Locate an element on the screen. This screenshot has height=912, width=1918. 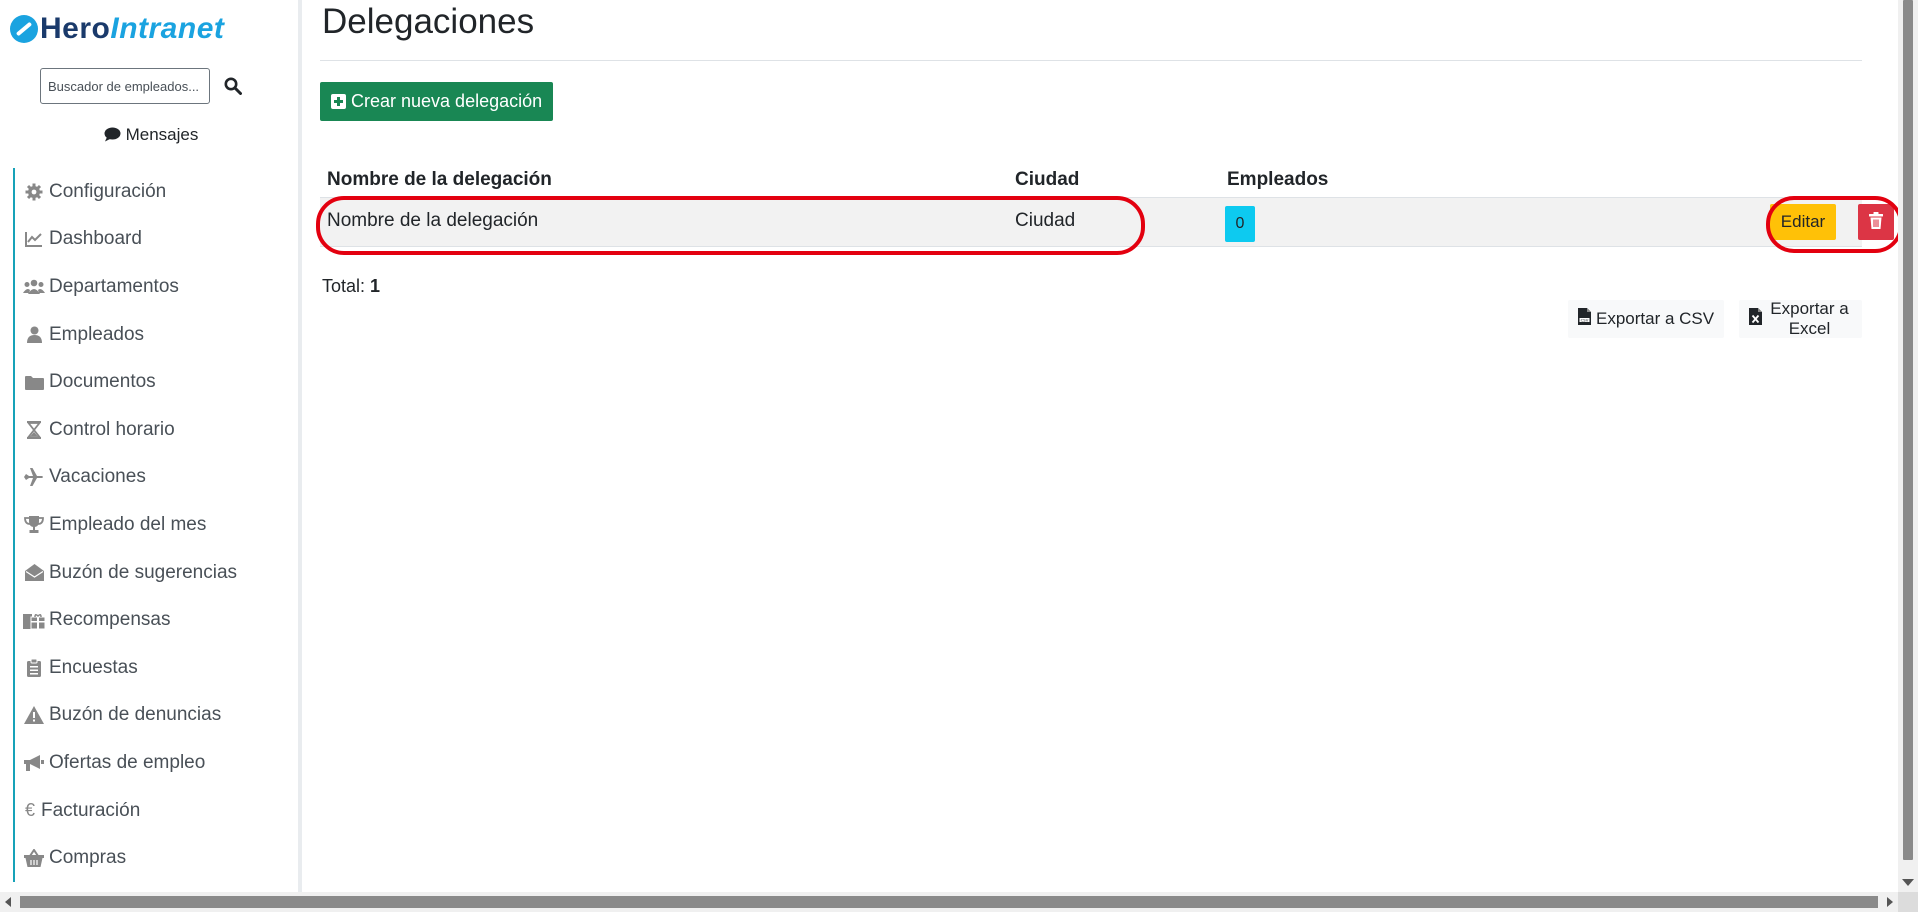
sidebar-item-label: Encuestas is located at coordinates (93, 667).